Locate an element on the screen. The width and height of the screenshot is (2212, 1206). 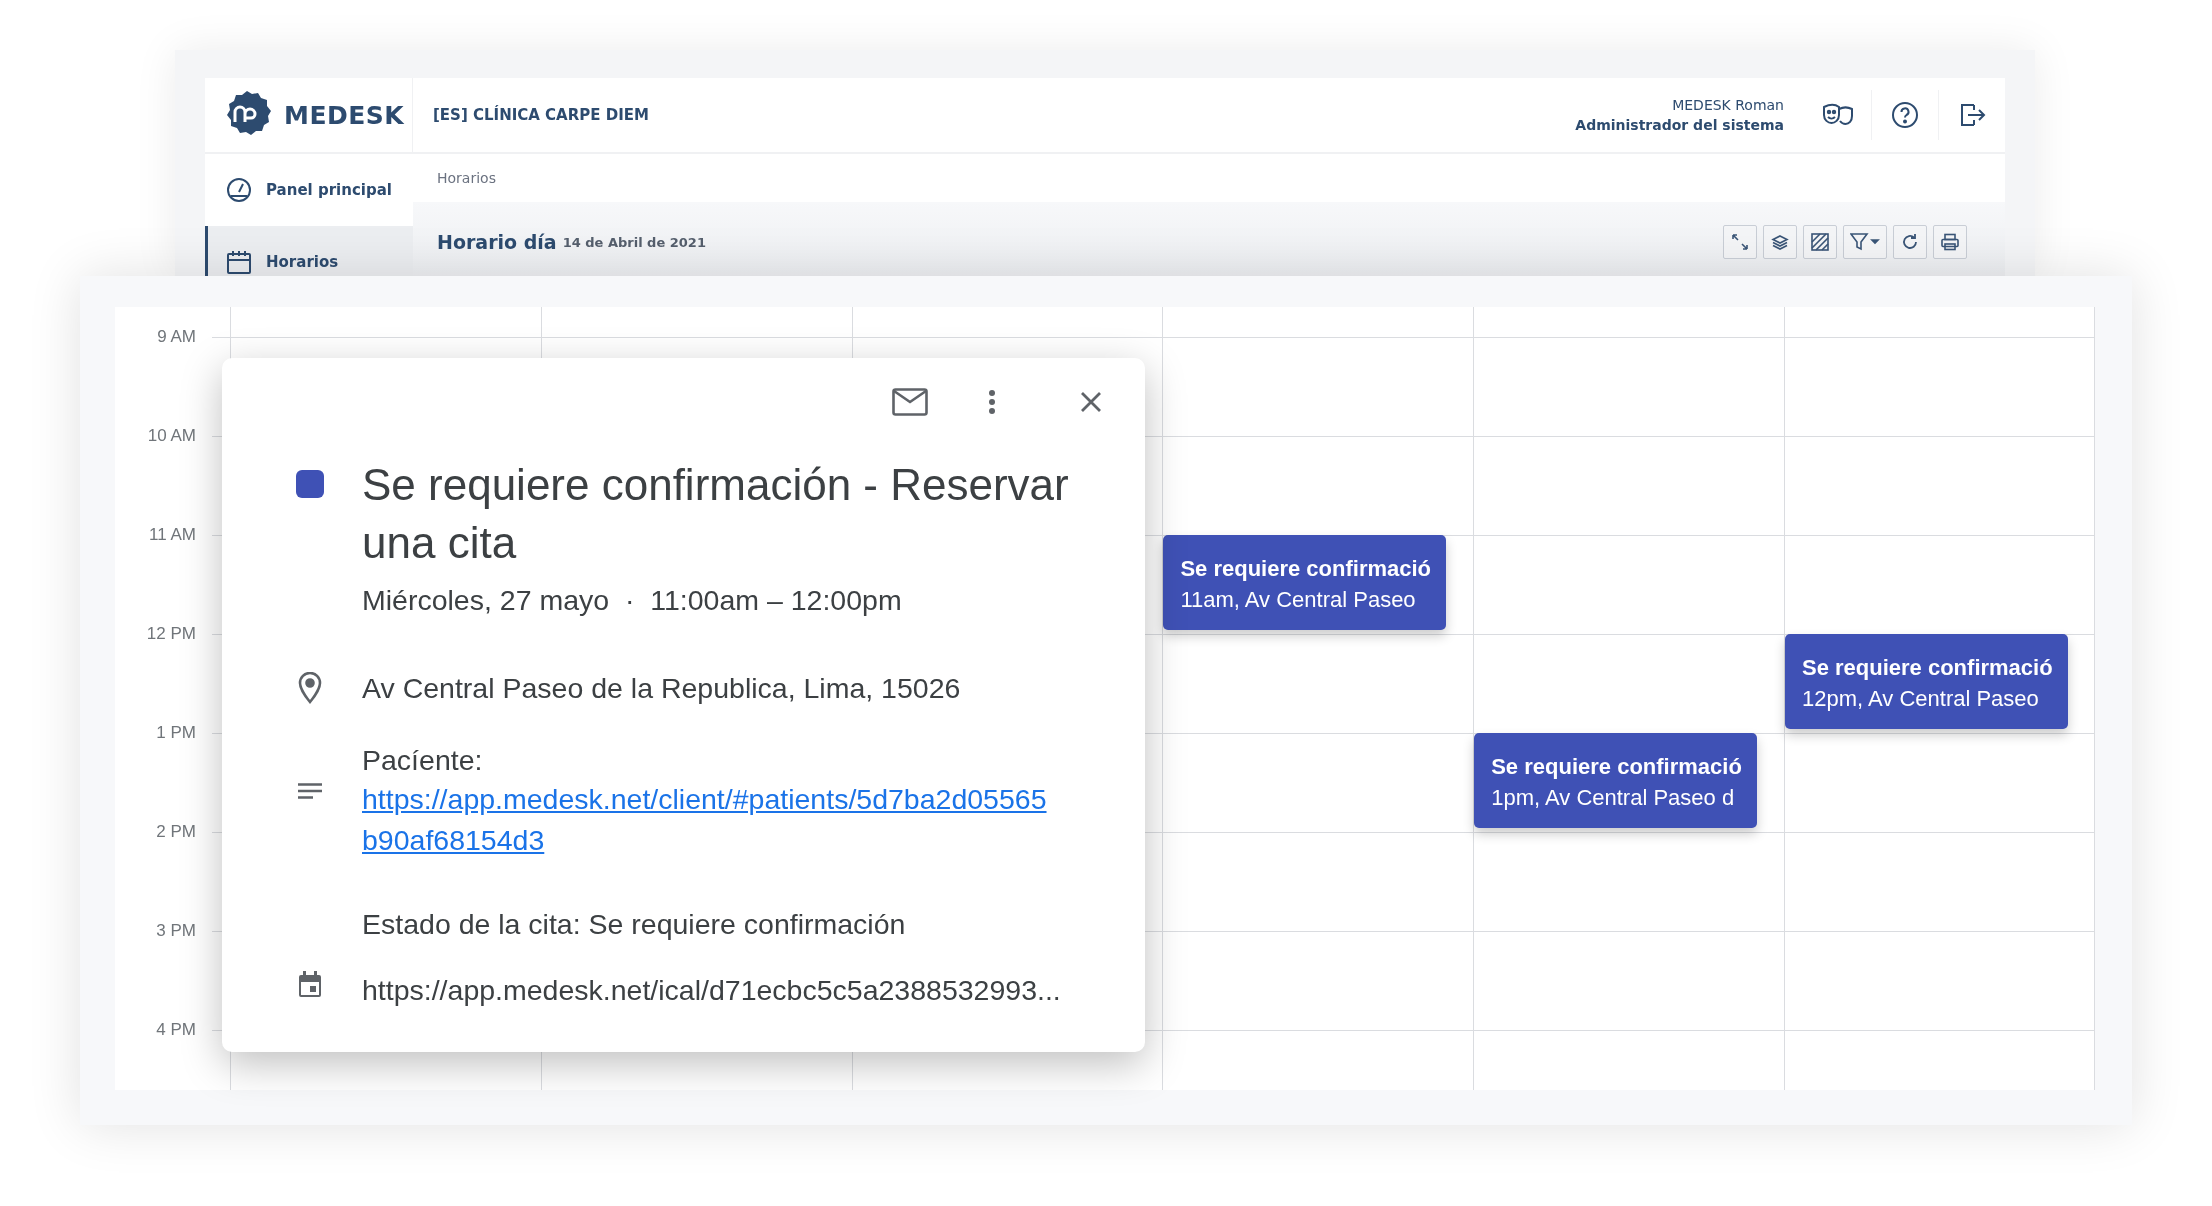
logout-icon is located at coordinates (1972, 115).